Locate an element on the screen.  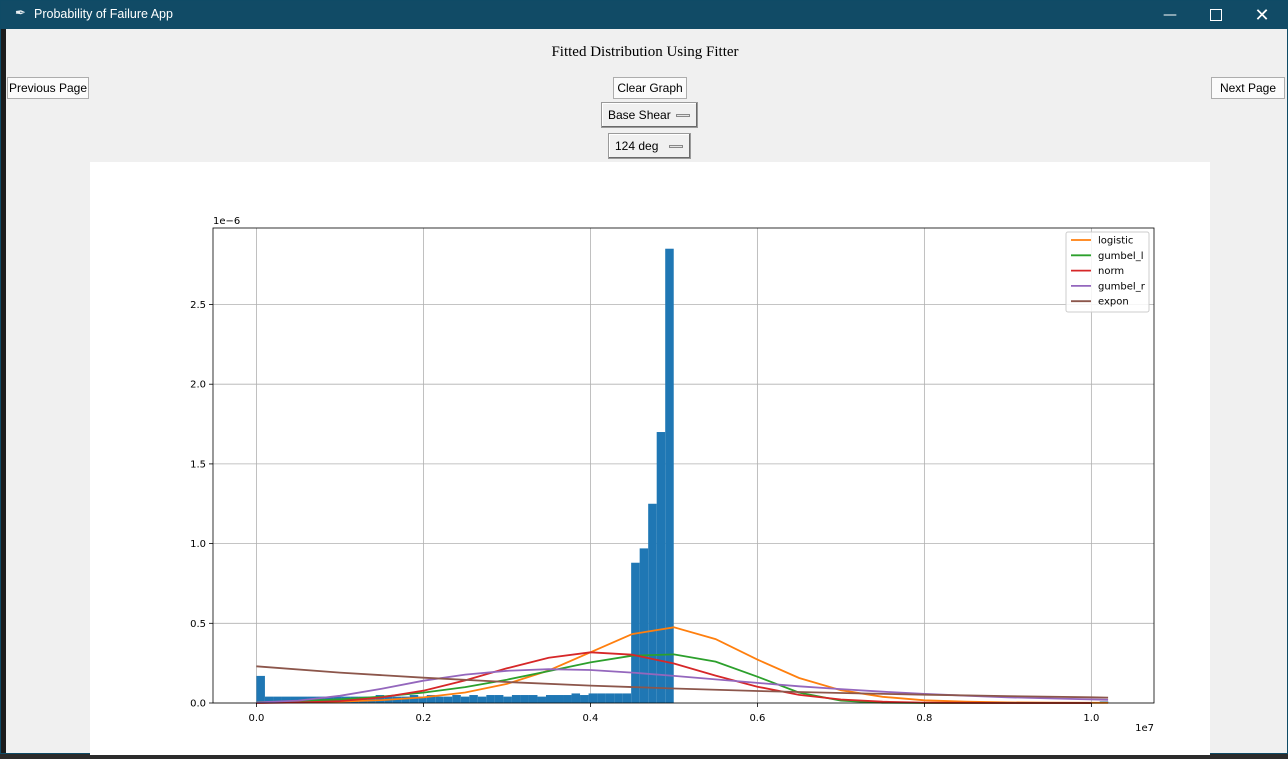
close-button: ✕ is located at coordinates (1262, 15).